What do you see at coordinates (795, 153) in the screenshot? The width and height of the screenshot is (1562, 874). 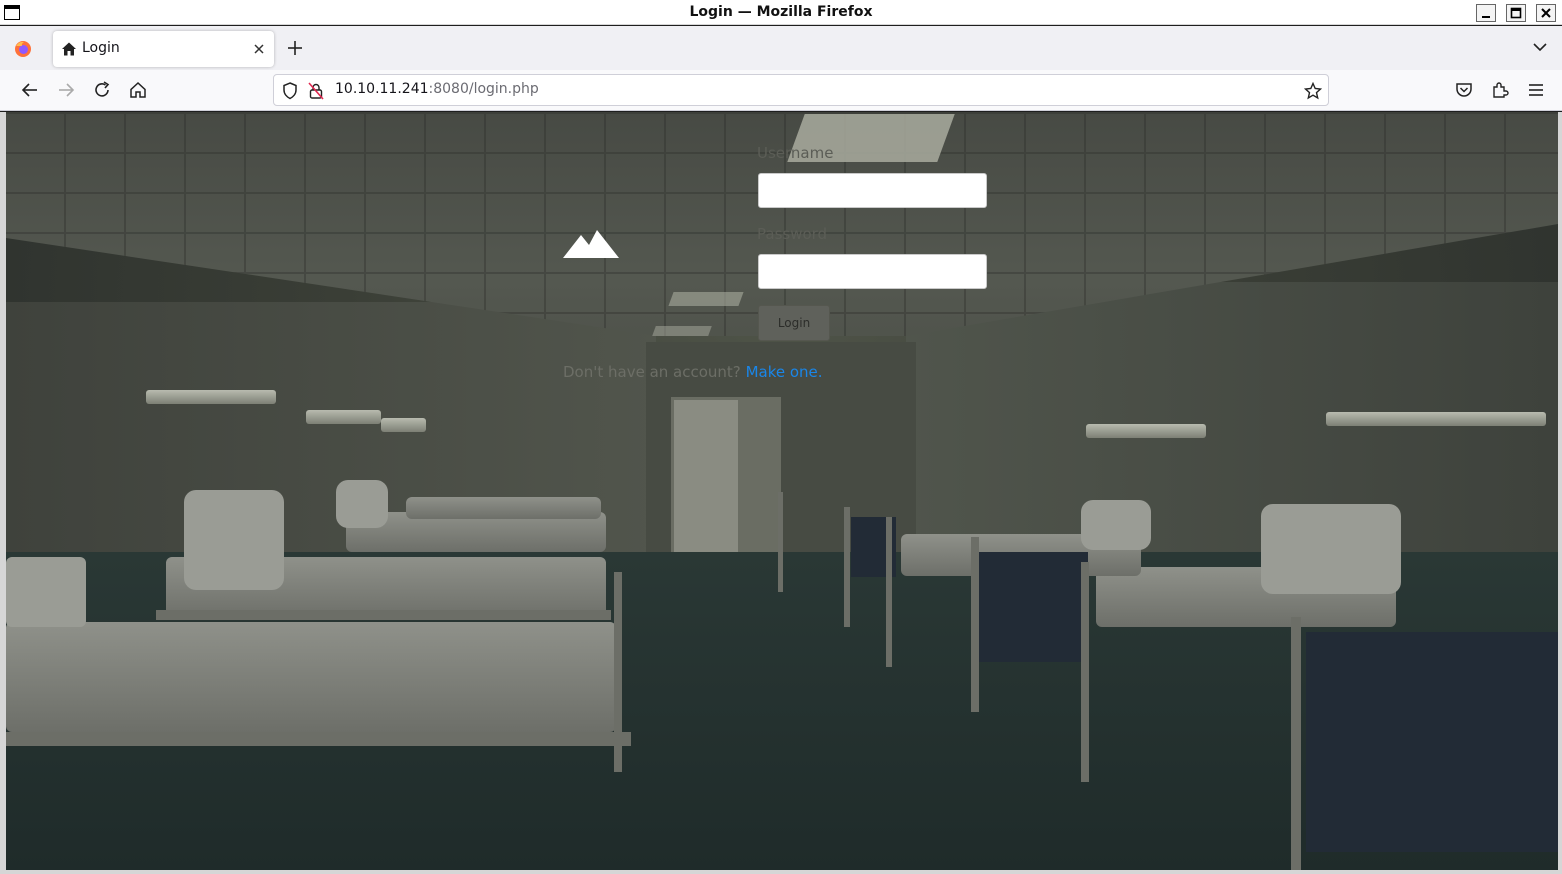 I see `username-label: Username` at bounding box center [795, 153].